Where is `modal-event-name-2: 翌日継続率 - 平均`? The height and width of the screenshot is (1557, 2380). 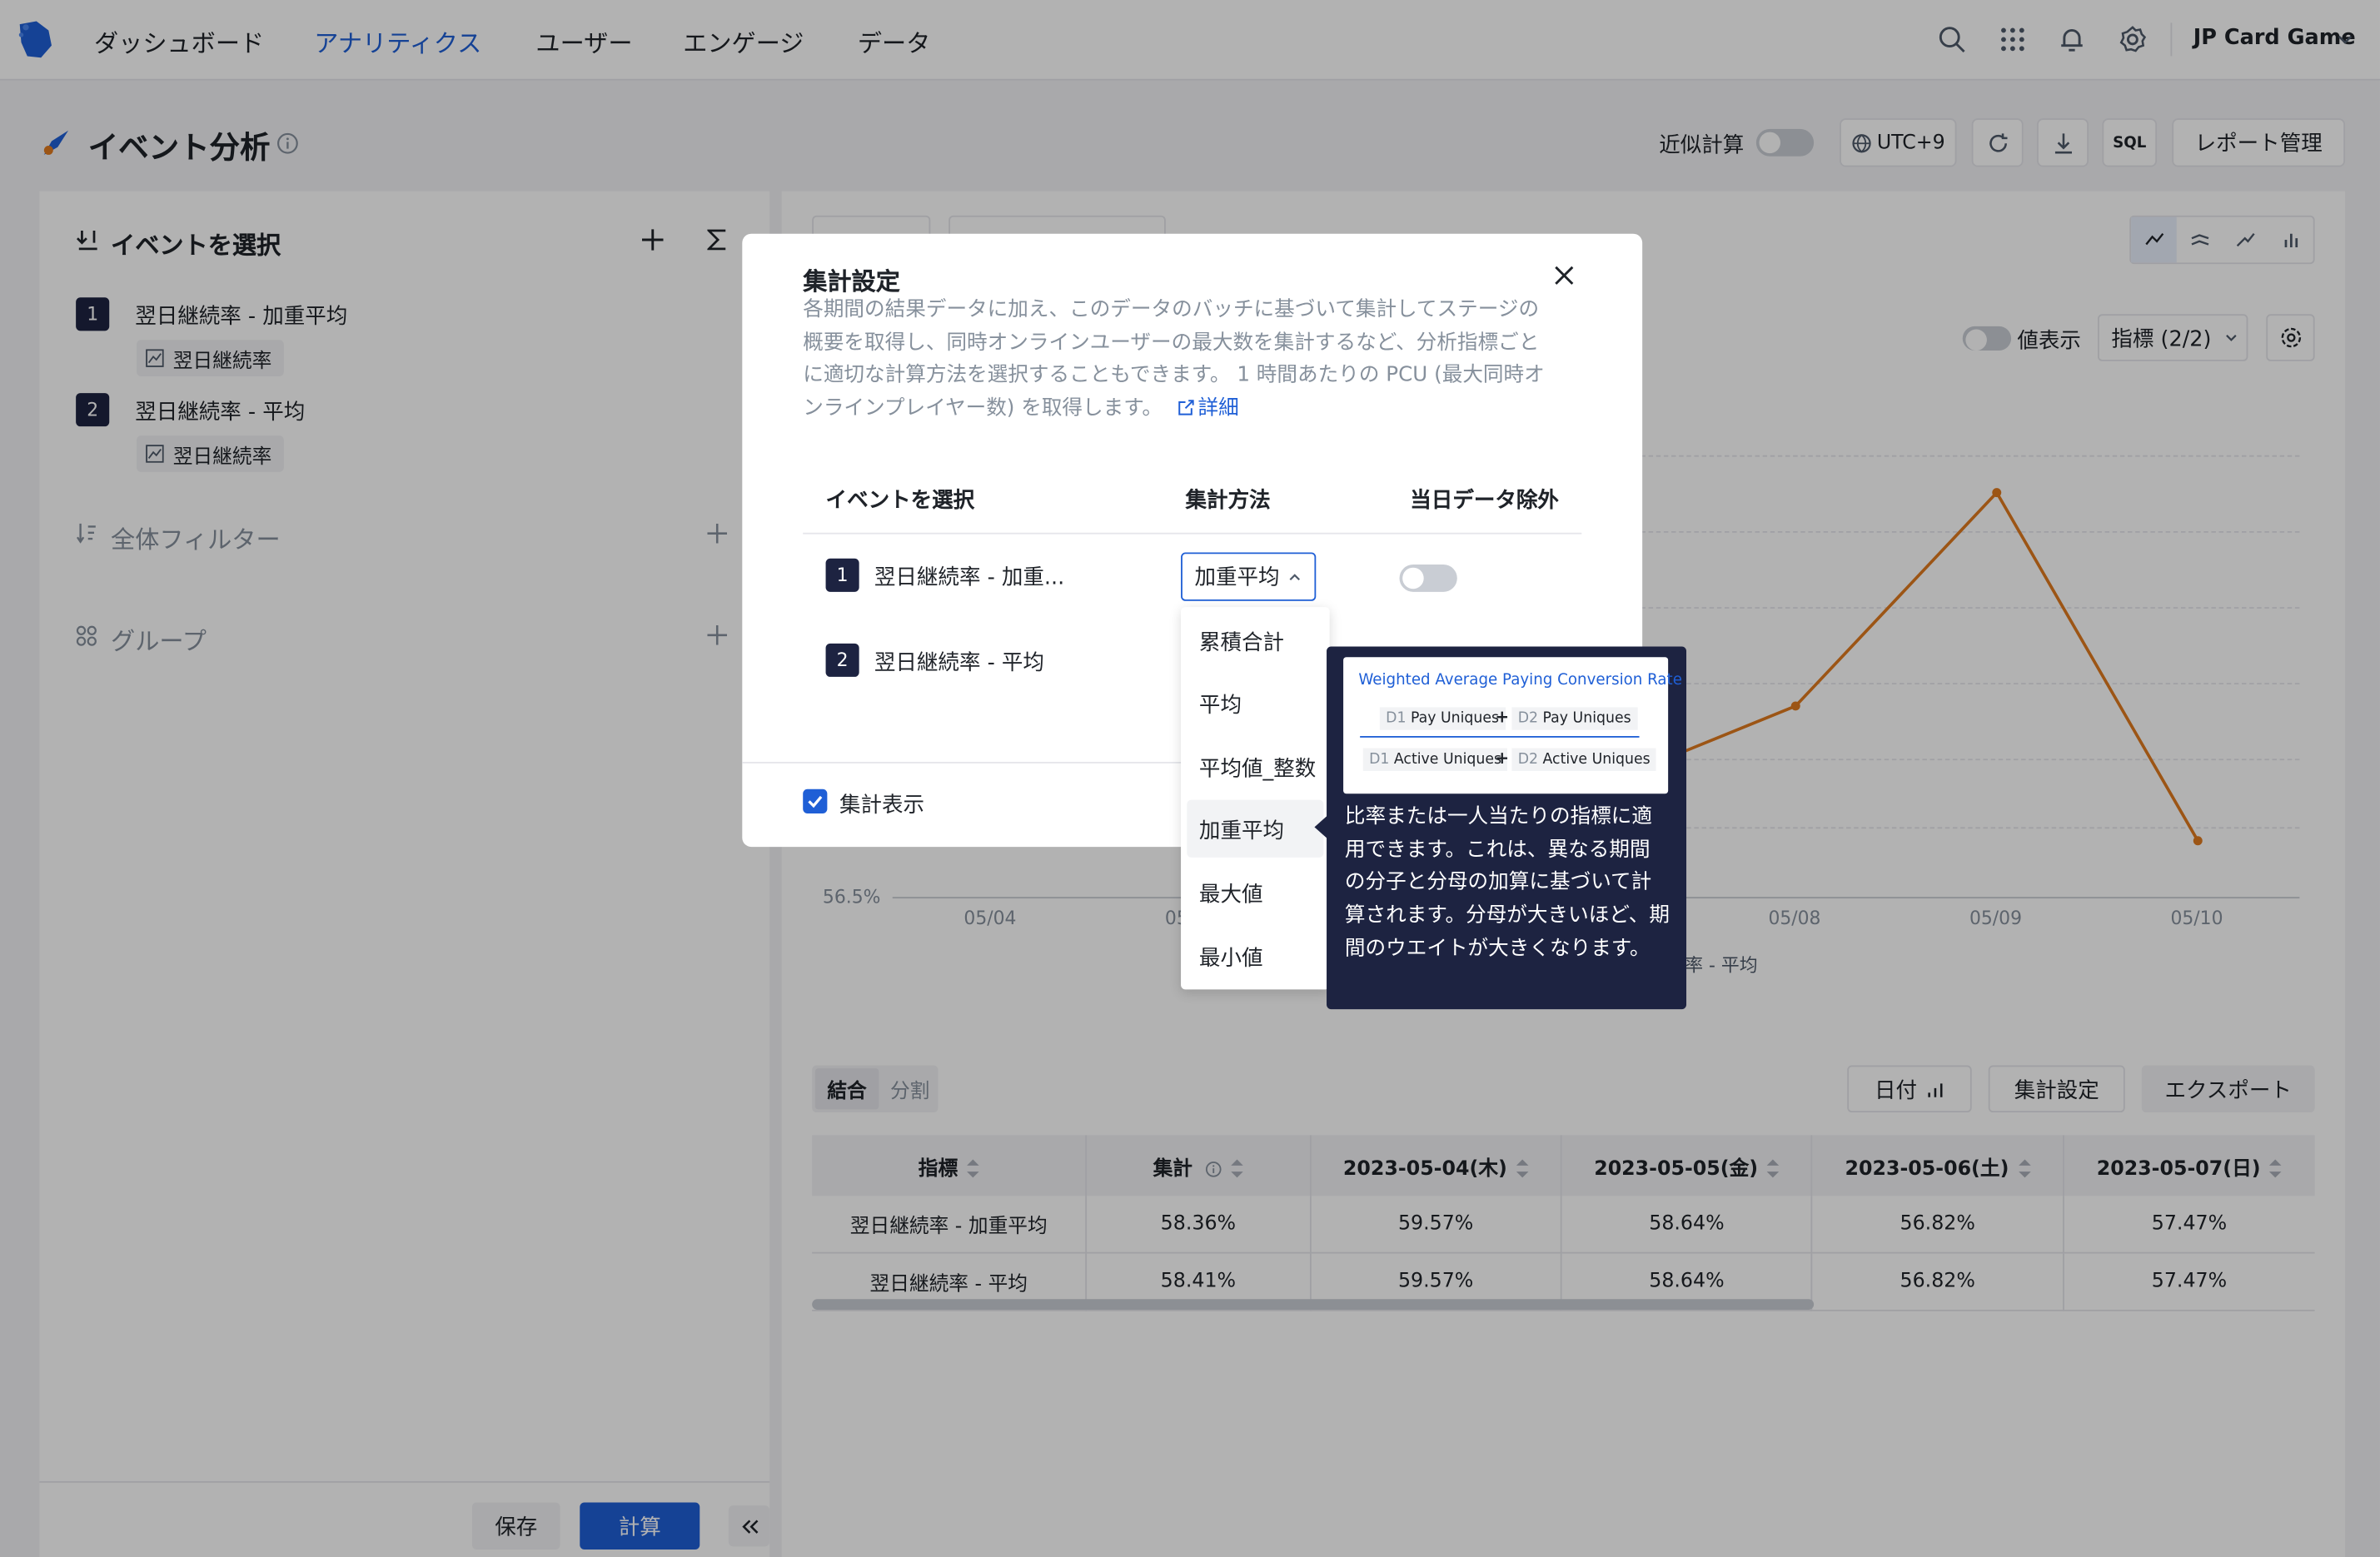 modal-event-name-2: 翌日継続率 - 平均 is located at coordinates (959, 663).